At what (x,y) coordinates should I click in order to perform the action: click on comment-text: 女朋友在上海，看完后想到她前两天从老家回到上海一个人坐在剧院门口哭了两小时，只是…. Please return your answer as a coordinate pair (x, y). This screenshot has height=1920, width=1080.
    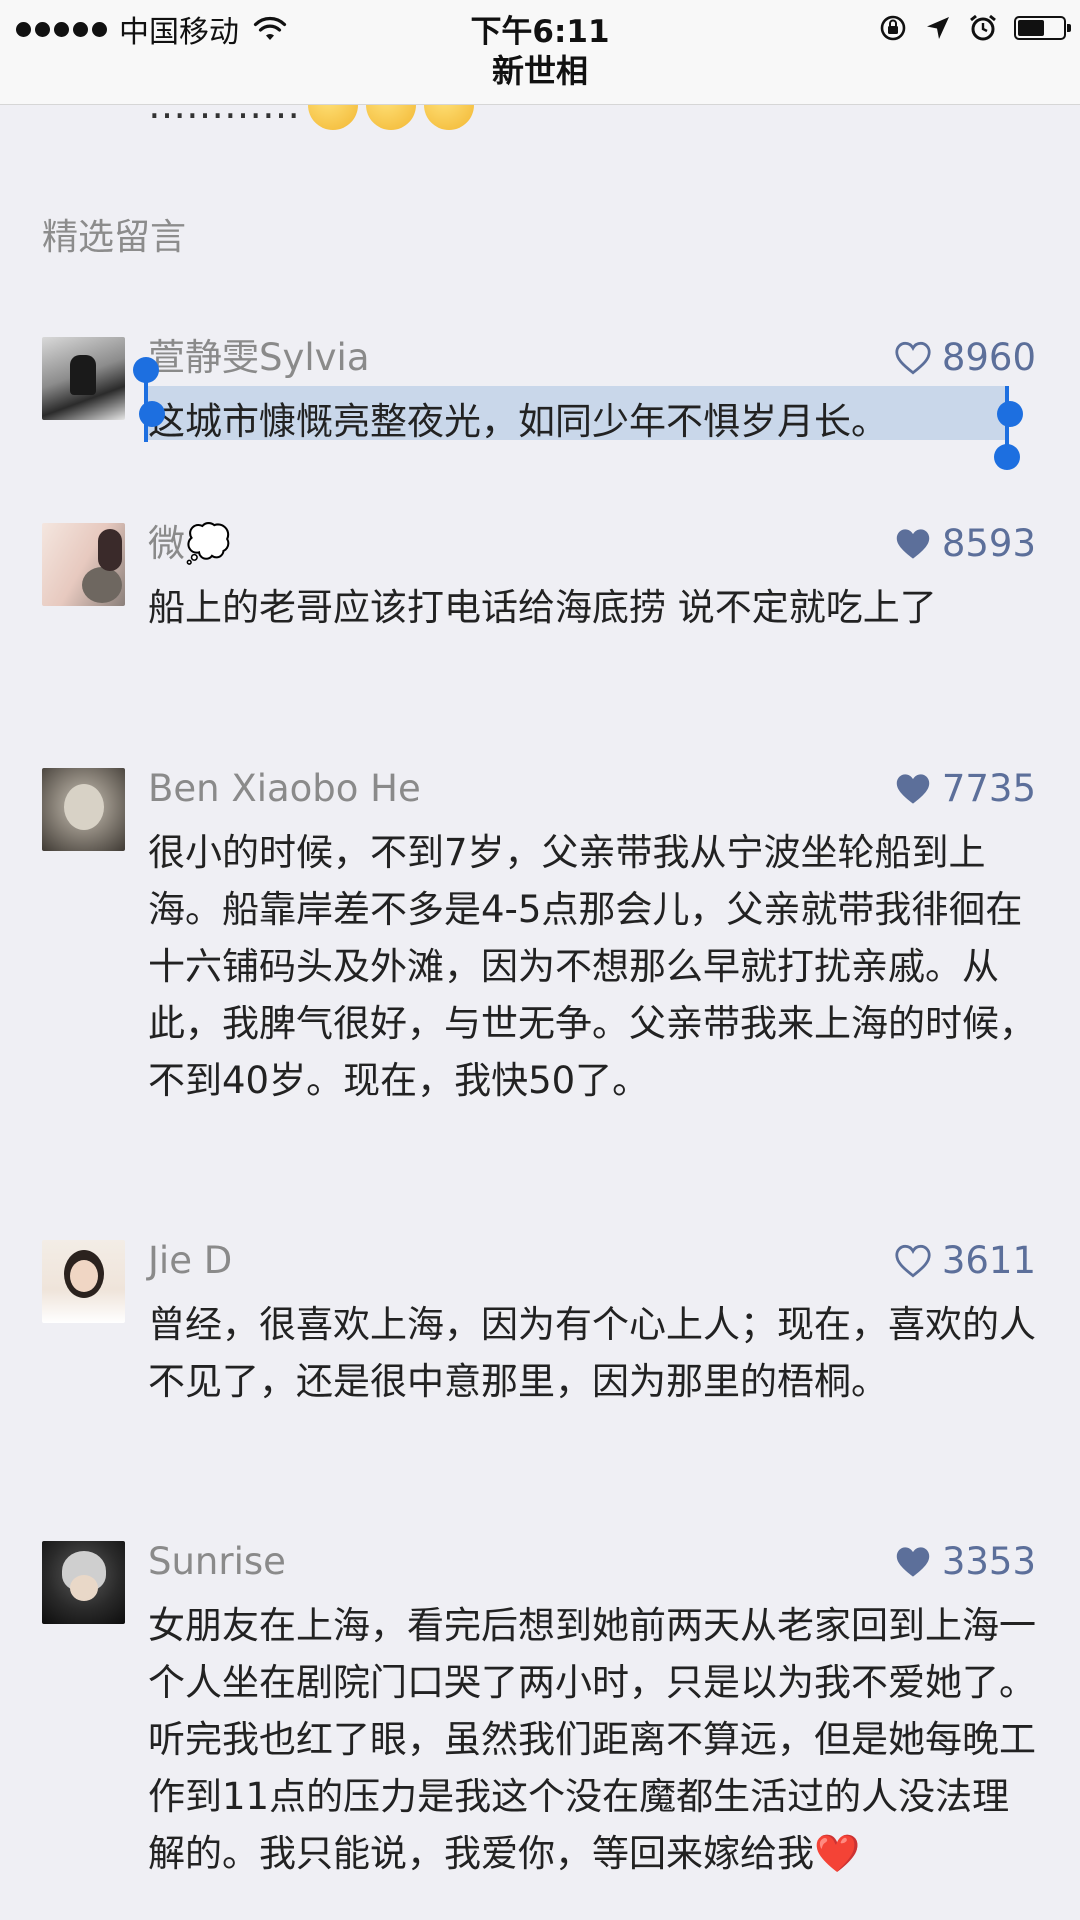
    Looking at the image, I should click on (593, 1739).